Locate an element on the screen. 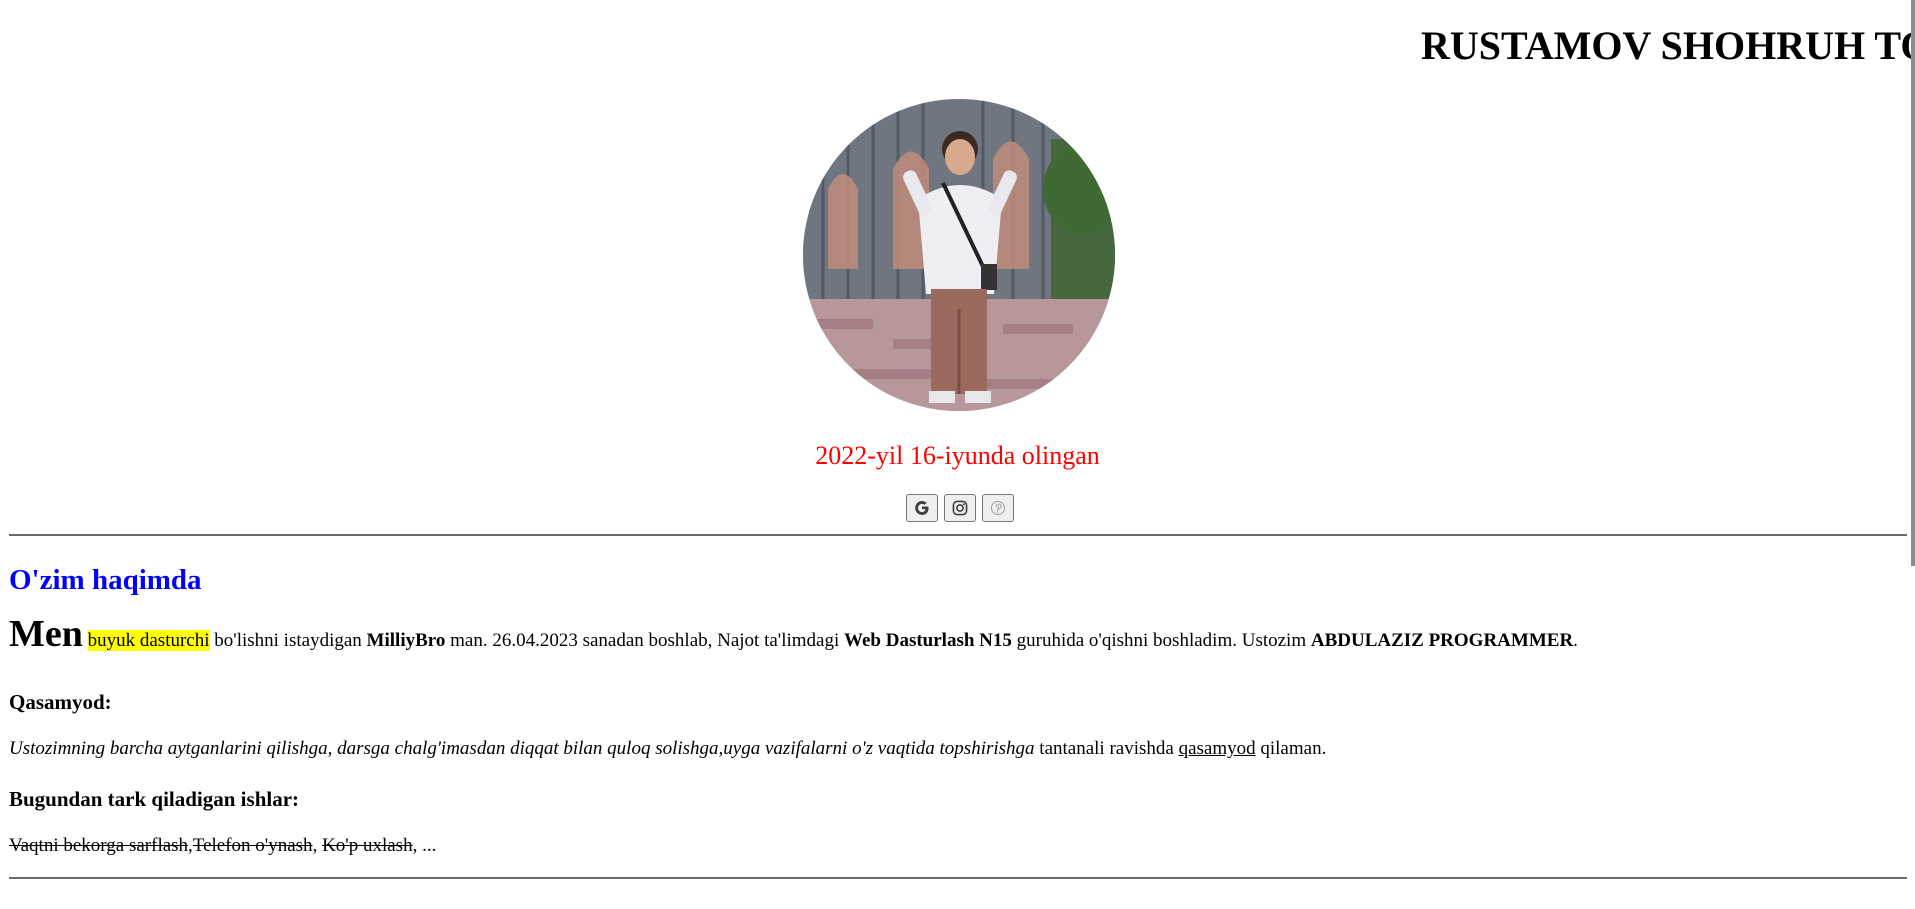 The height and width of the screenshot is (909, 1915). page-scrollbar is located at coordinates (1913, 283).